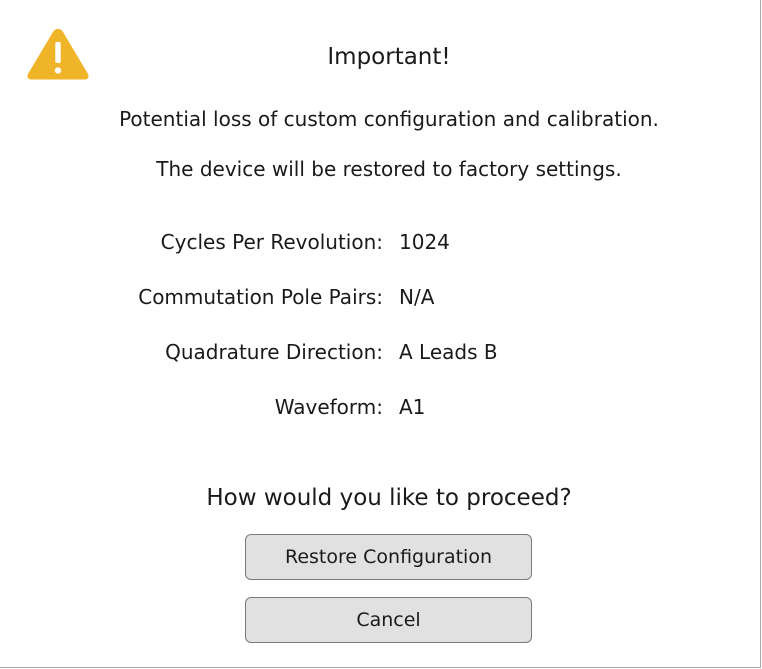 The height and width of the screenshot is (669, 762). I want to click on detail-label: Waveform:, so click(328, 407).